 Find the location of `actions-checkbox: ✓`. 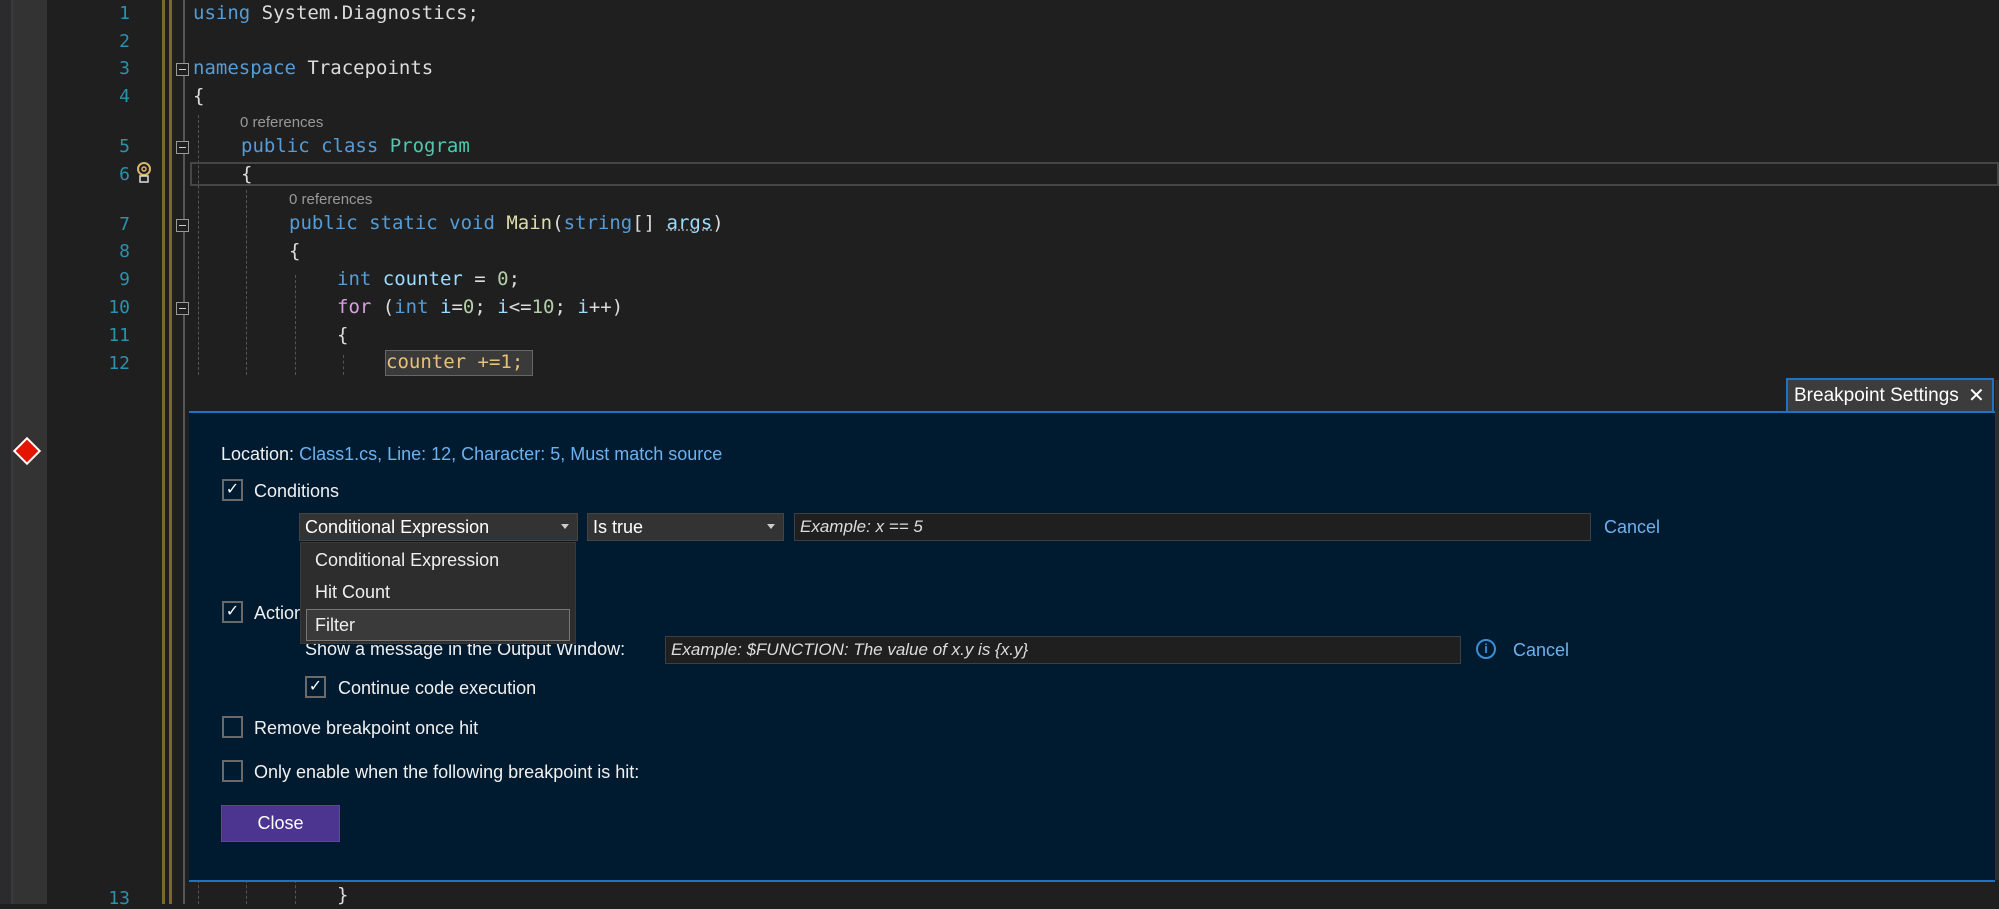

actions-checkbox: ✓ is located at coordinates (232, 612).